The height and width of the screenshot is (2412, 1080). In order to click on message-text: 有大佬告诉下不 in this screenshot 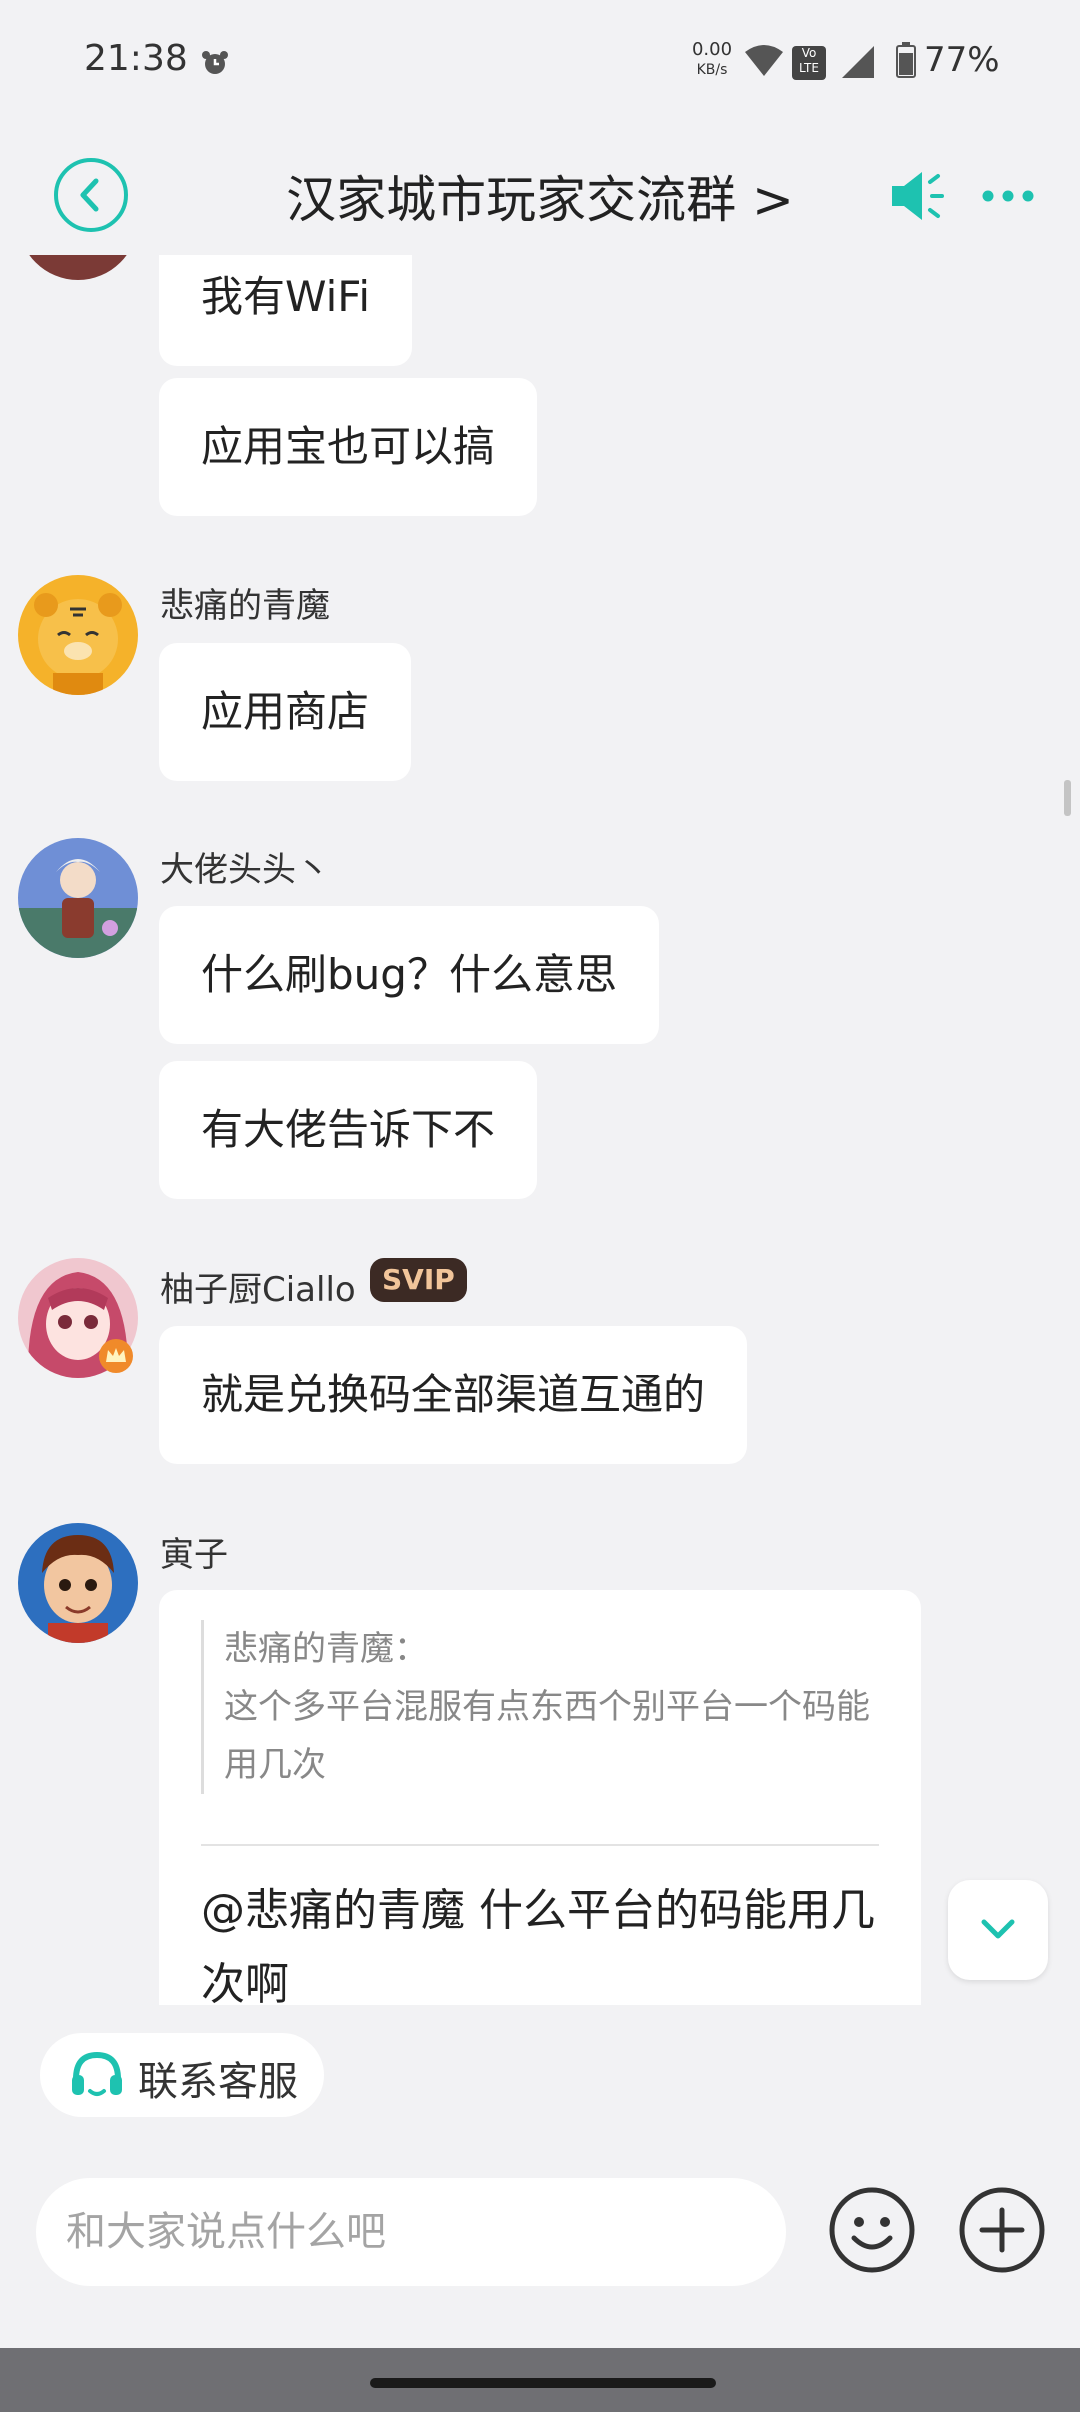, I will do `click(348, 1129)`.